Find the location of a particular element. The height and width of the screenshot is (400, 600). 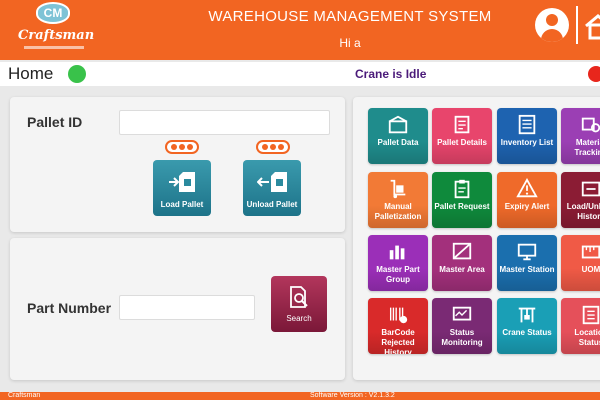

load-pallet-button: Load Pallet is located at coordinates (182, 188).